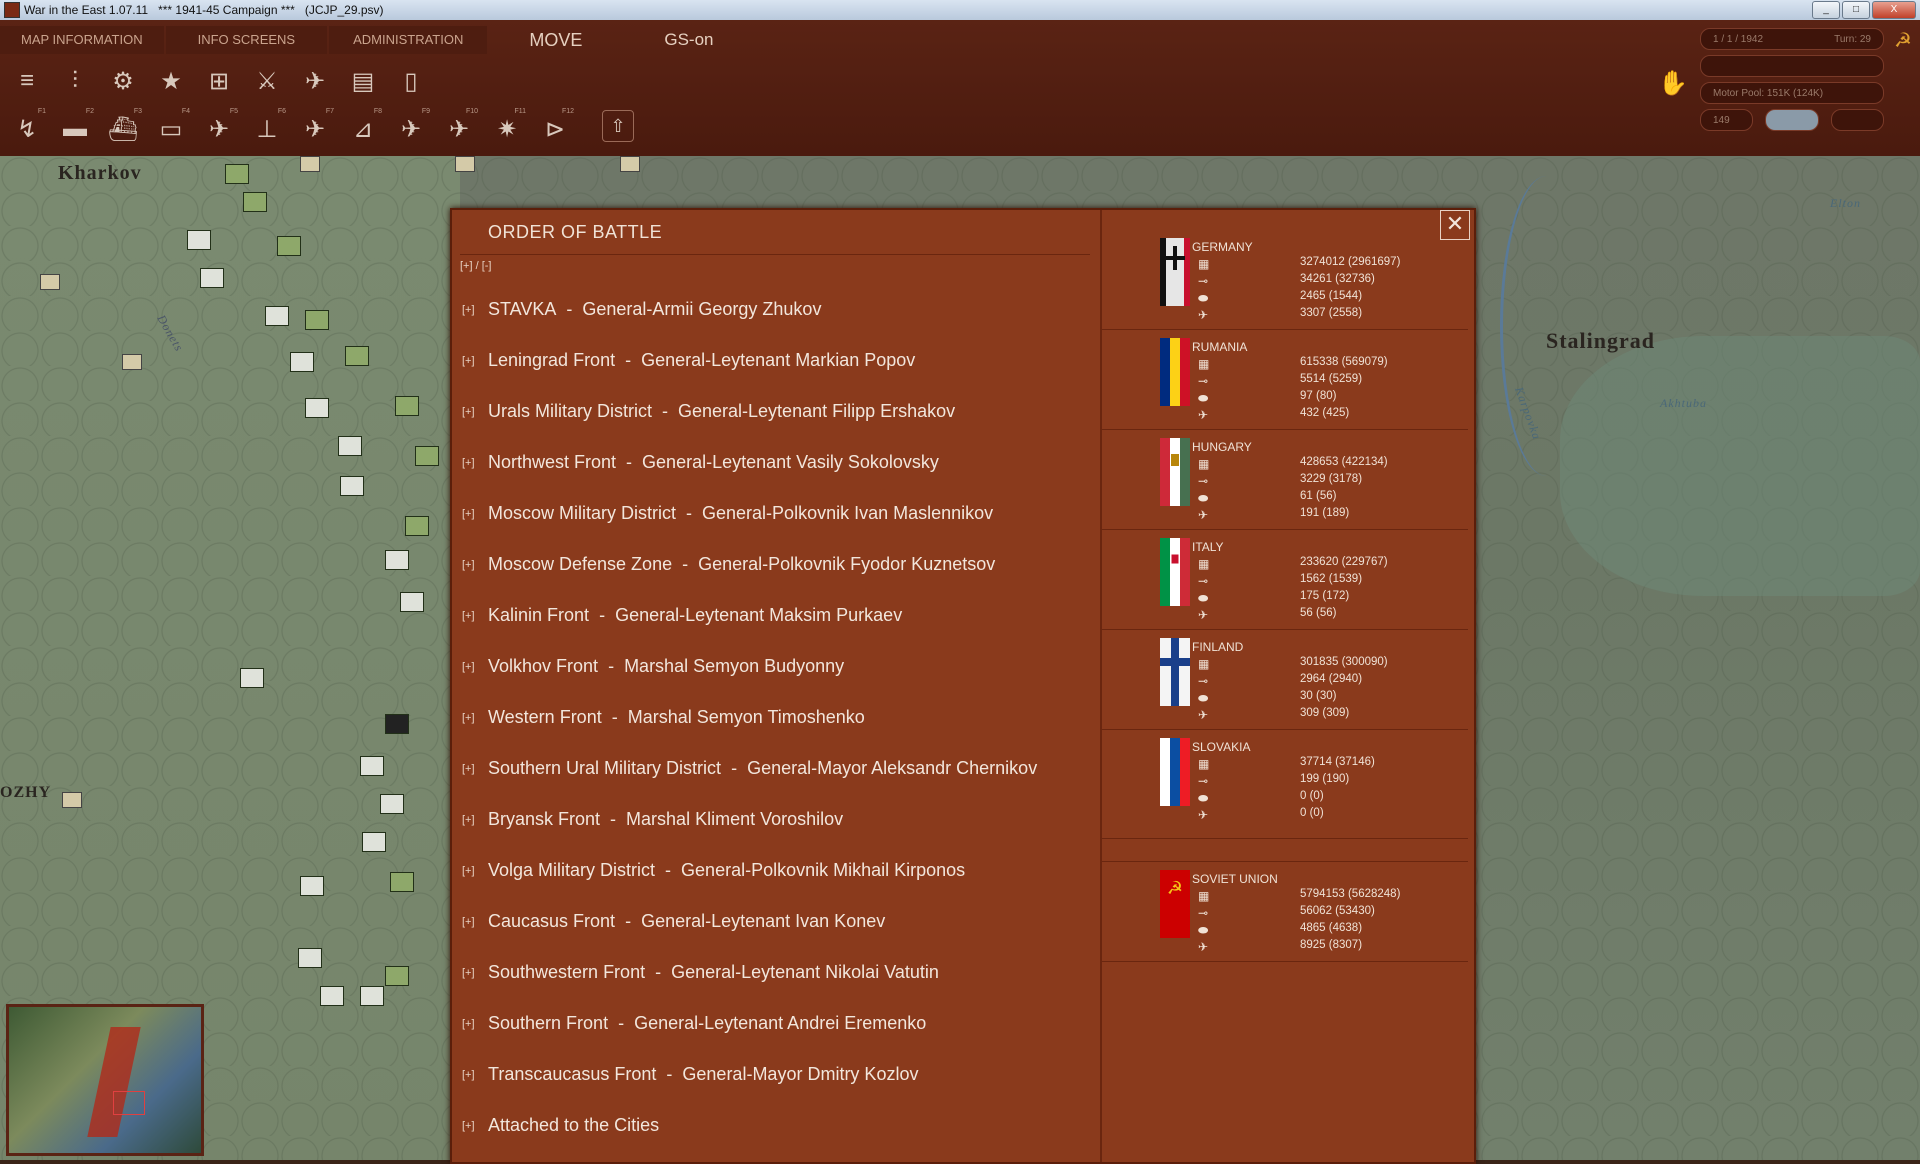 The image size is (1920, 1164). What do you see at coordinates (75, 128) in the screenshot?
I see `f2-truck-icon: ▬ F2` at bounding box center [75, 128].